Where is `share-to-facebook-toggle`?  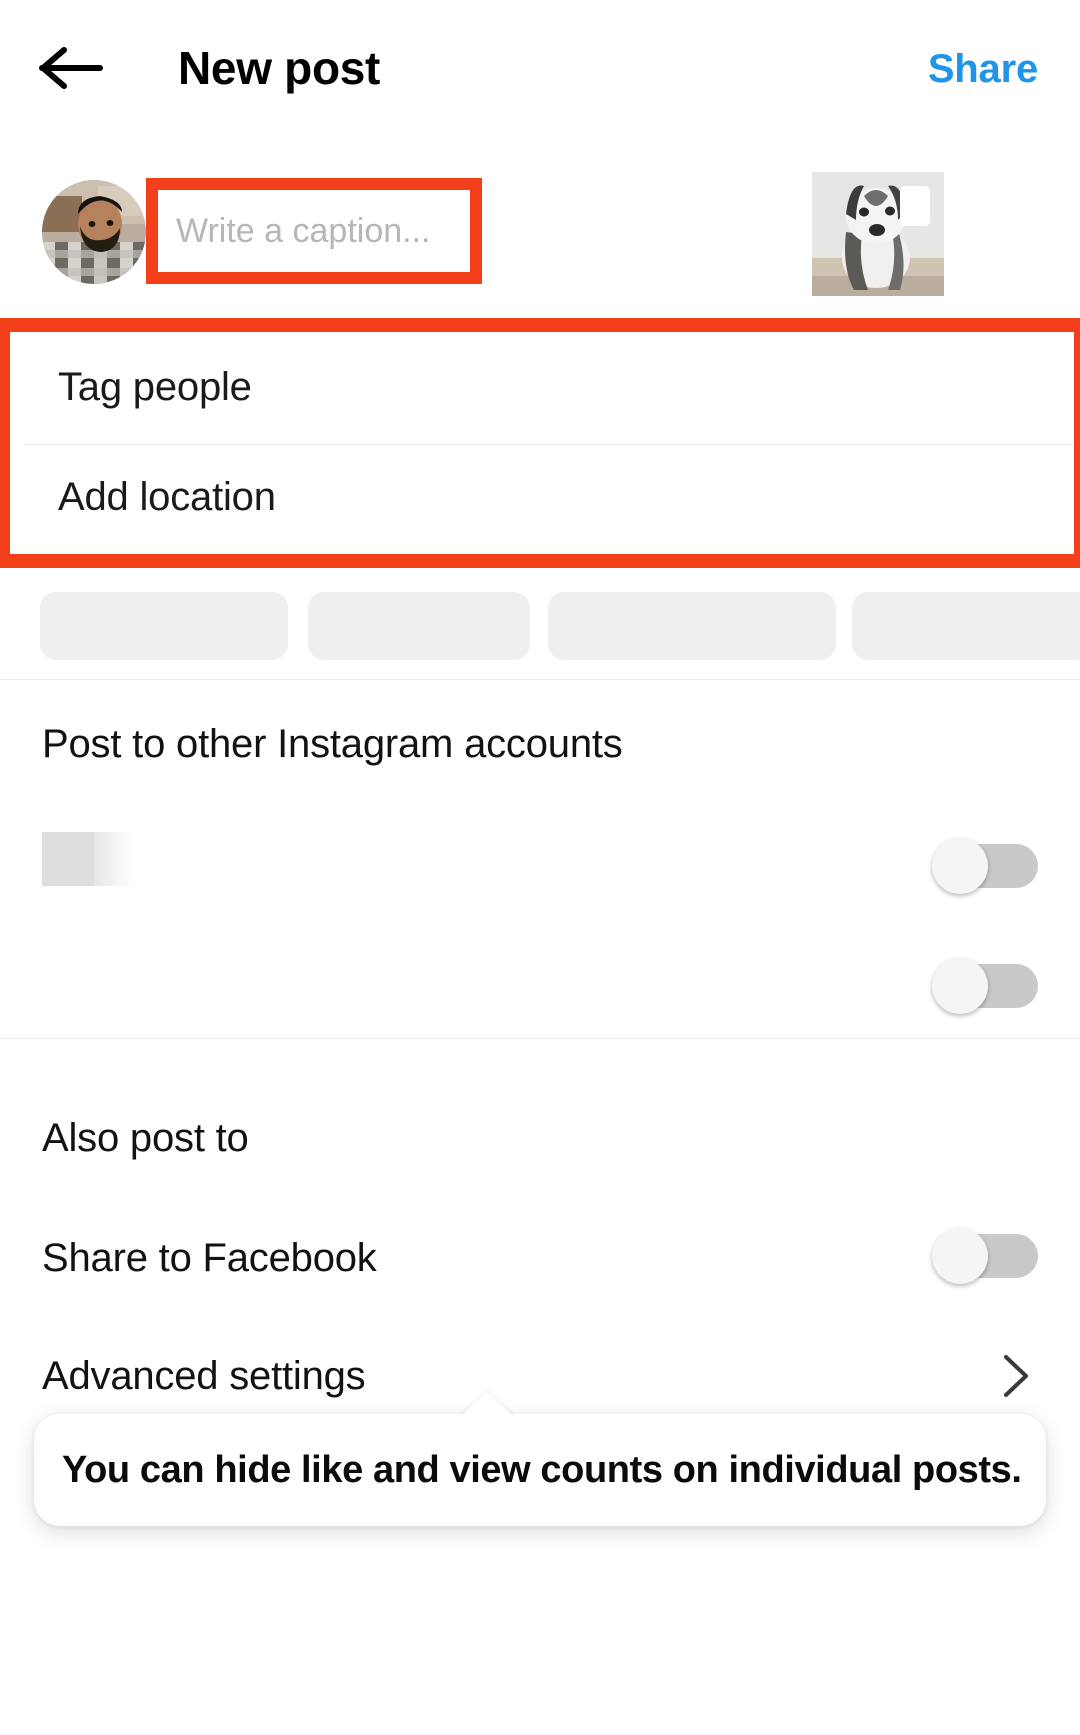 share-to-facebook-toggle is located at coordinates (985, 1256).